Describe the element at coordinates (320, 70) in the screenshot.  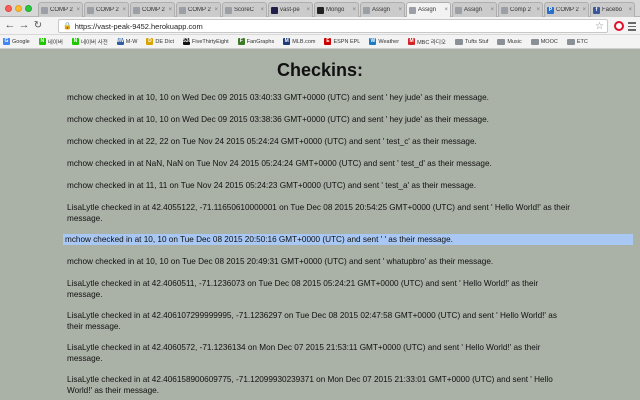
I see `page-title: Checkins:` at that location.